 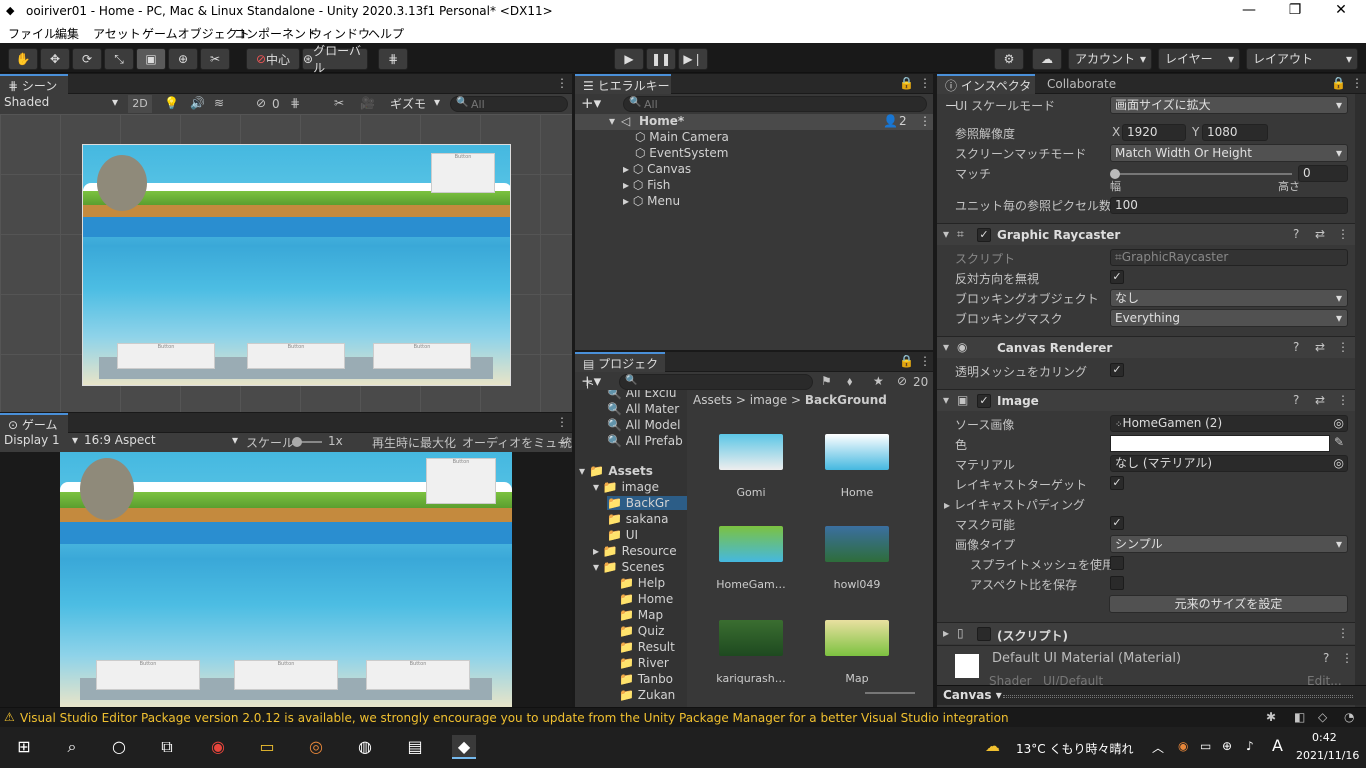 What do you see at coordinates (1117, 583) in the screenshot?
I see `preserve-aspect-checkbox` at bounding box center [1117, 583].